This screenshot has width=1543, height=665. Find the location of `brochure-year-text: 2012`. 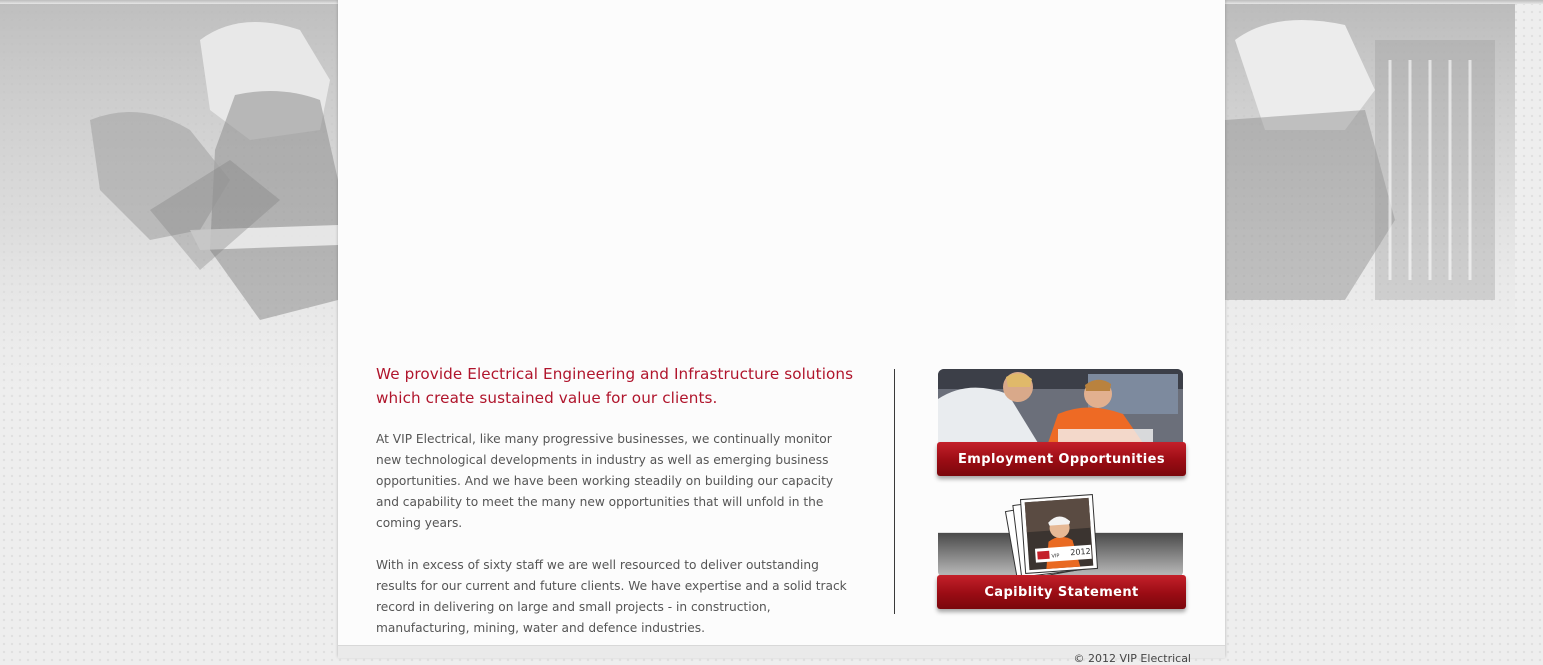

brochure-year-text: 2012 is located at coordinates (1080, 552).